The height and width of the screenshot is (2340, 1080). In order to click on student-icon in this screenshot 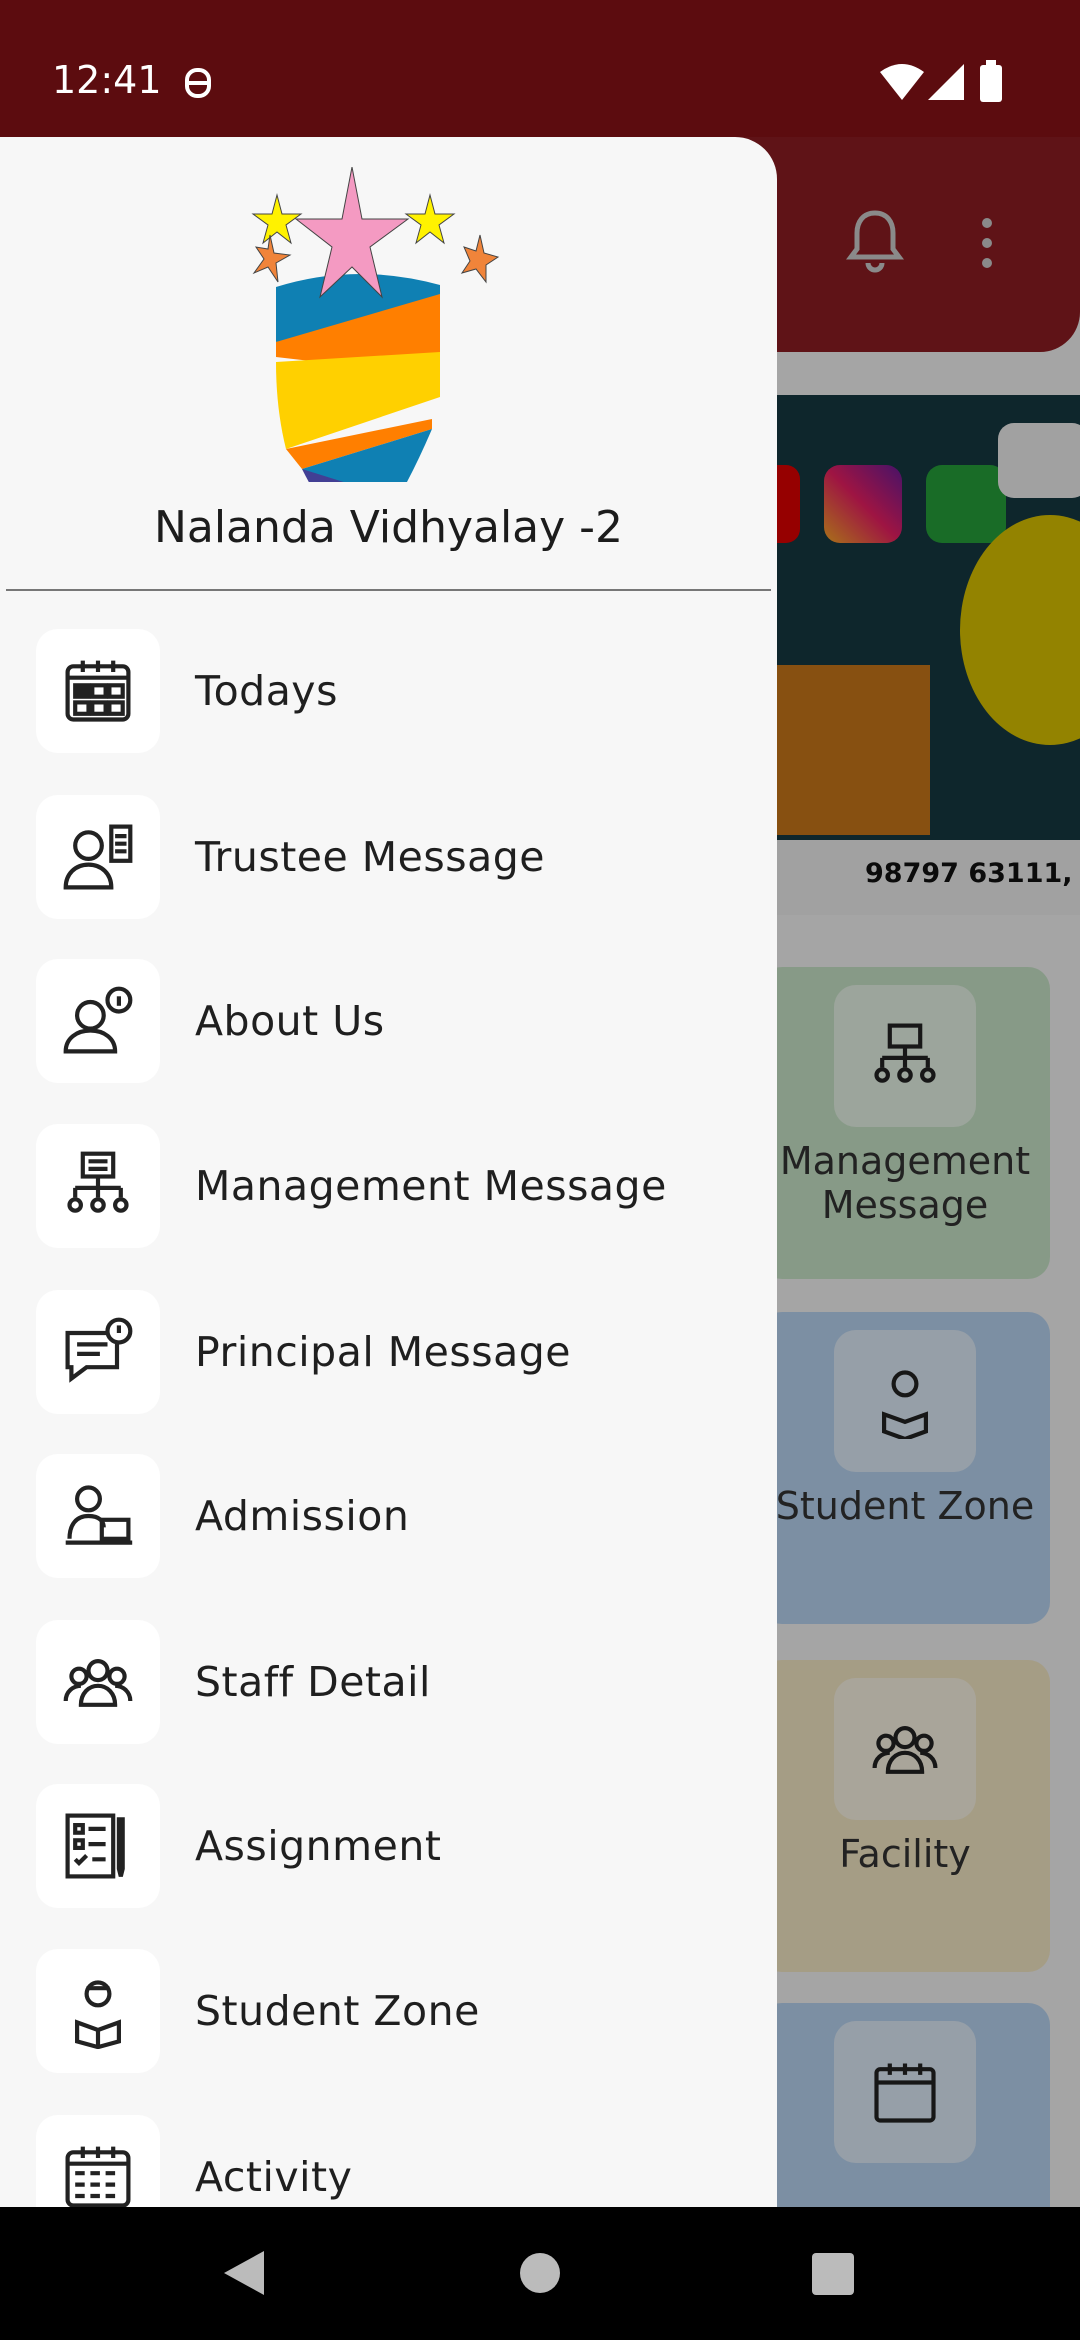, I will do `click(98, 2014)`.